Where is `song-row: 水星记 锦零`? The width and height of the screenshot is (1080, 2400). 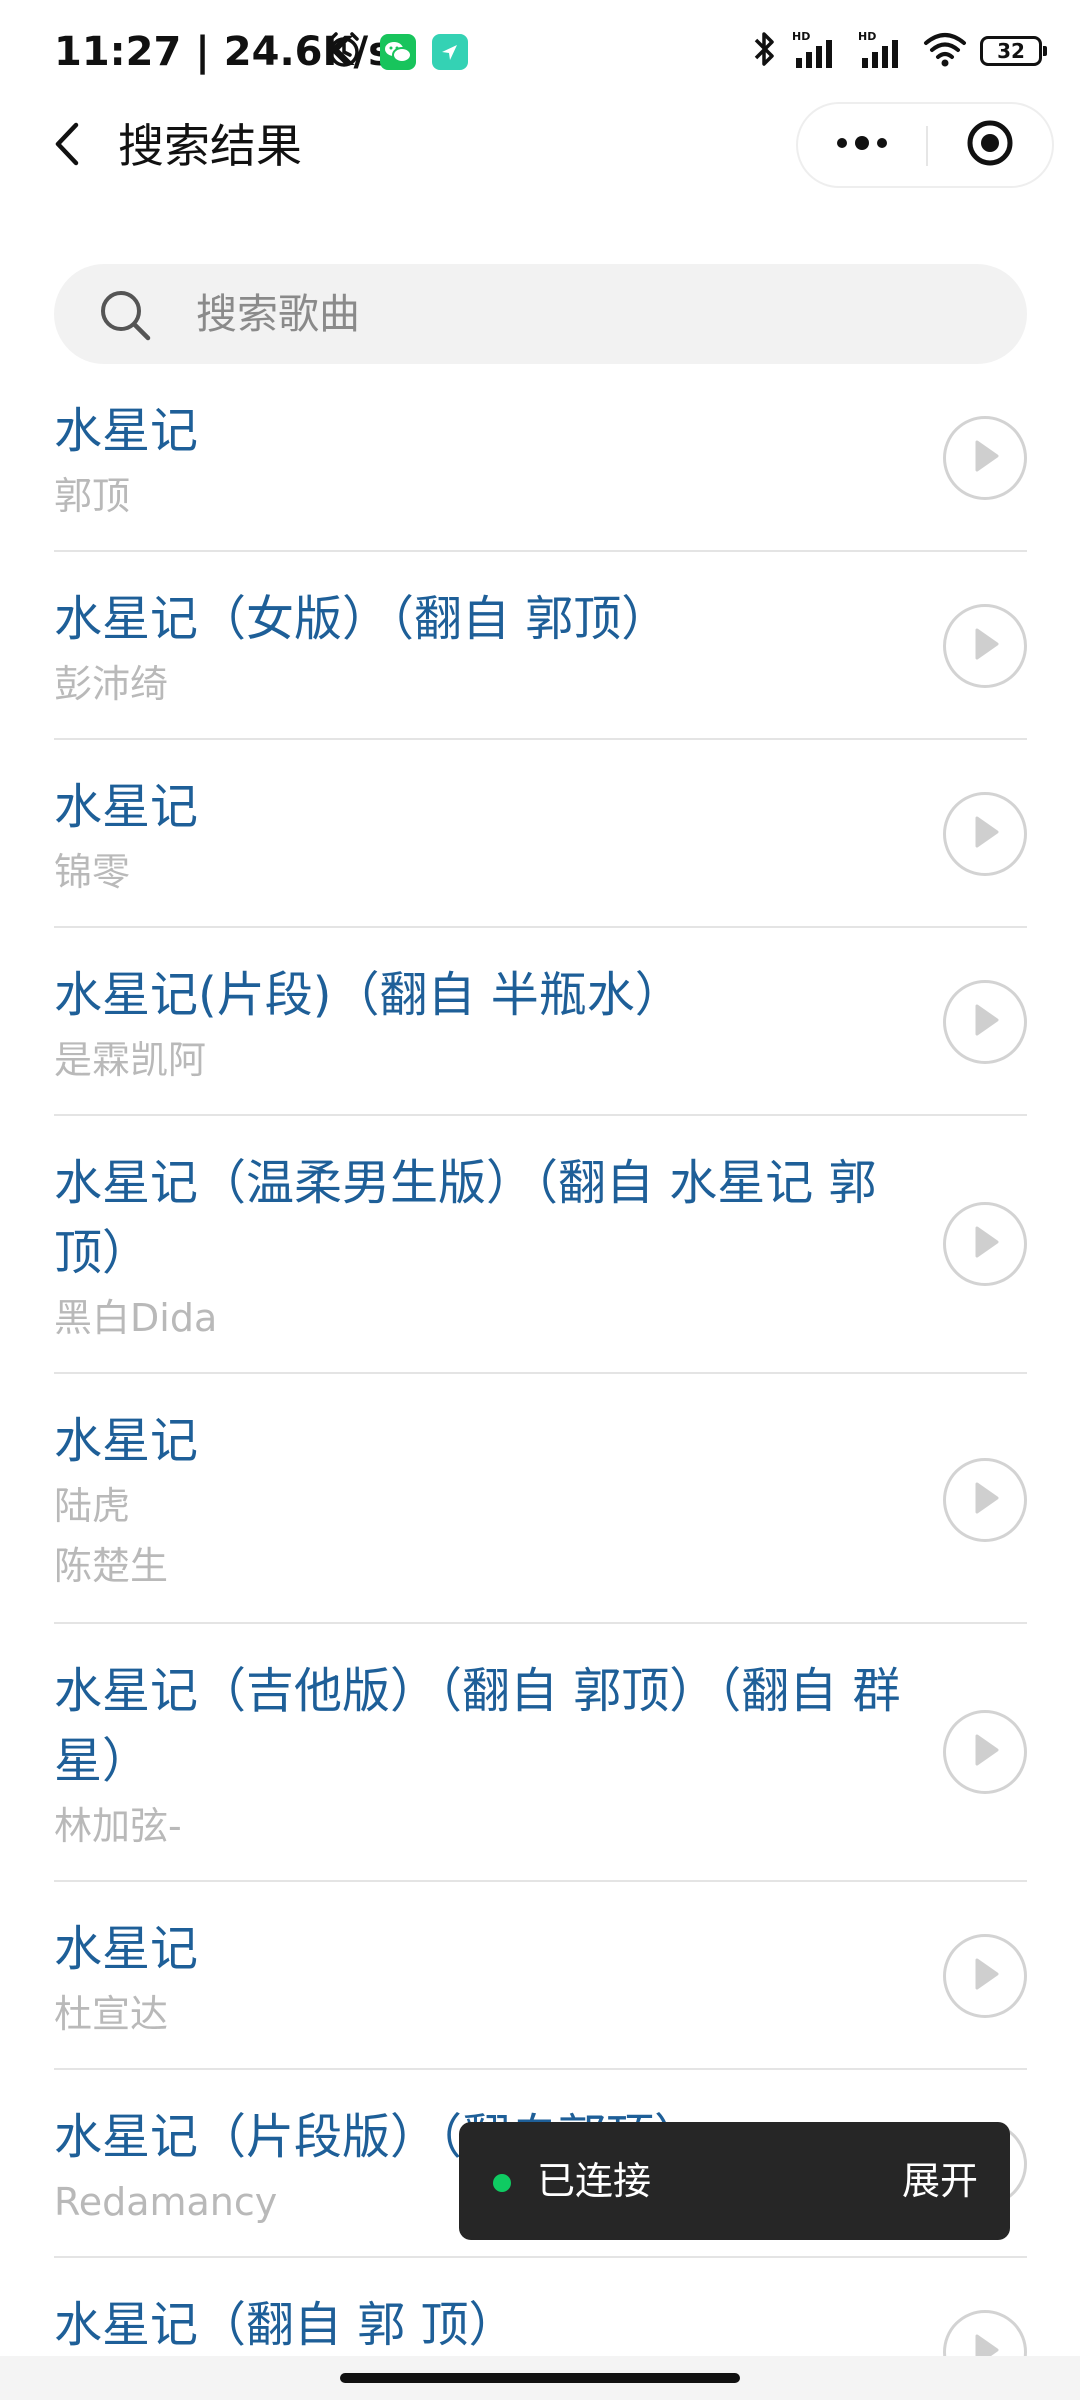
song-row: 水星记 锦零 is located at coordinates (540, 834).